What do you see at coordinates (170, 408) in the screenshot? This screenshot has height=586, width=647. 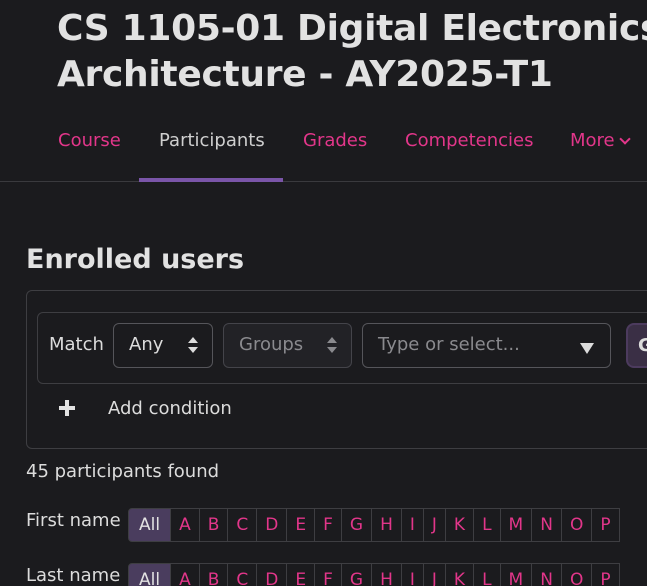 I see `add-condition-label: Add condition` at bounding box center [170, 408].